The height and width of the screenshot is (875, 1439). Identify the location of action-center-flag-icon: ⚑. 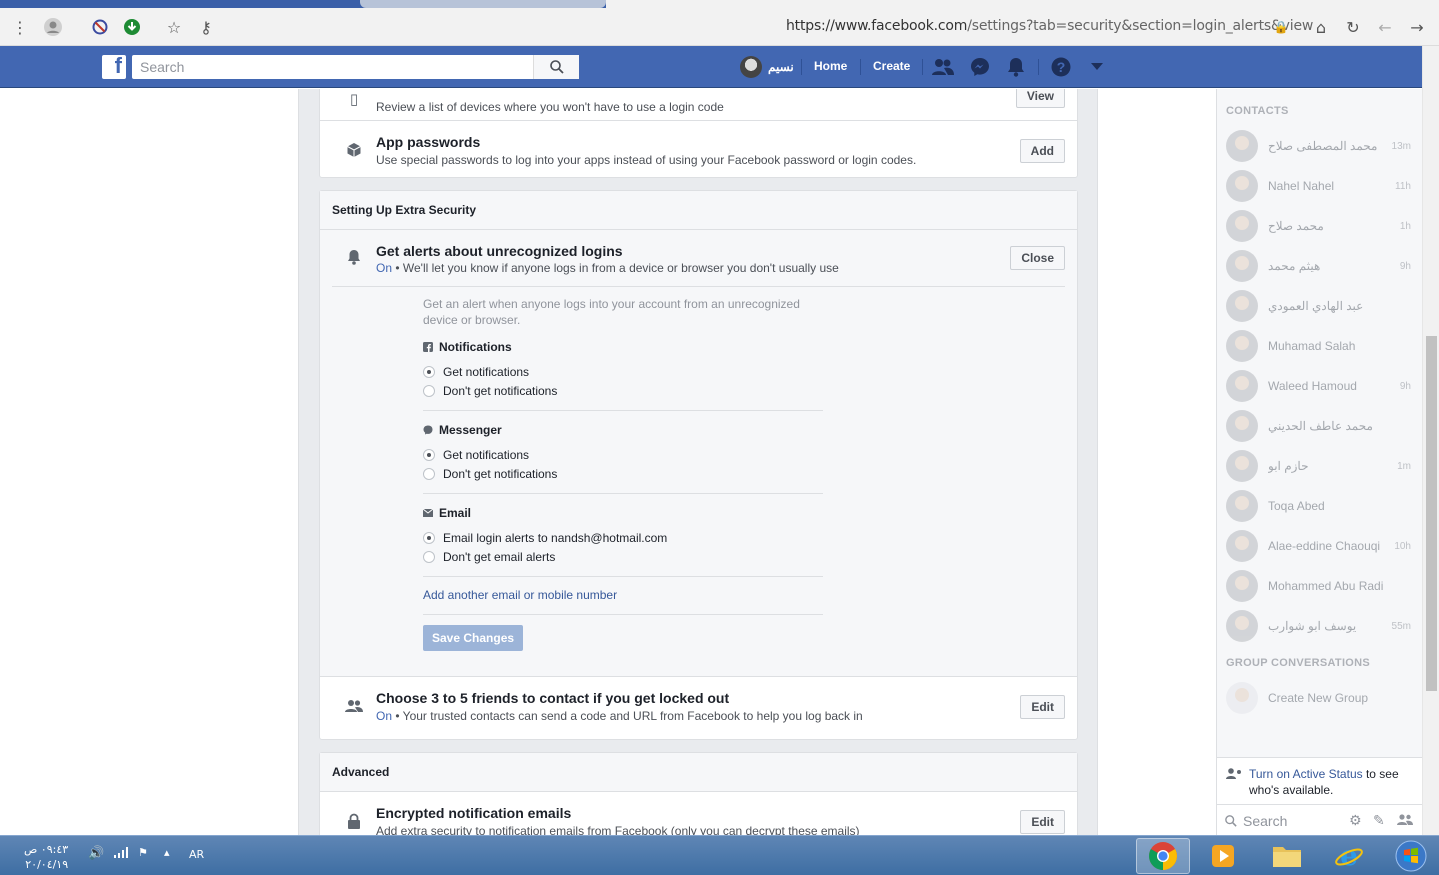
(143, 852).